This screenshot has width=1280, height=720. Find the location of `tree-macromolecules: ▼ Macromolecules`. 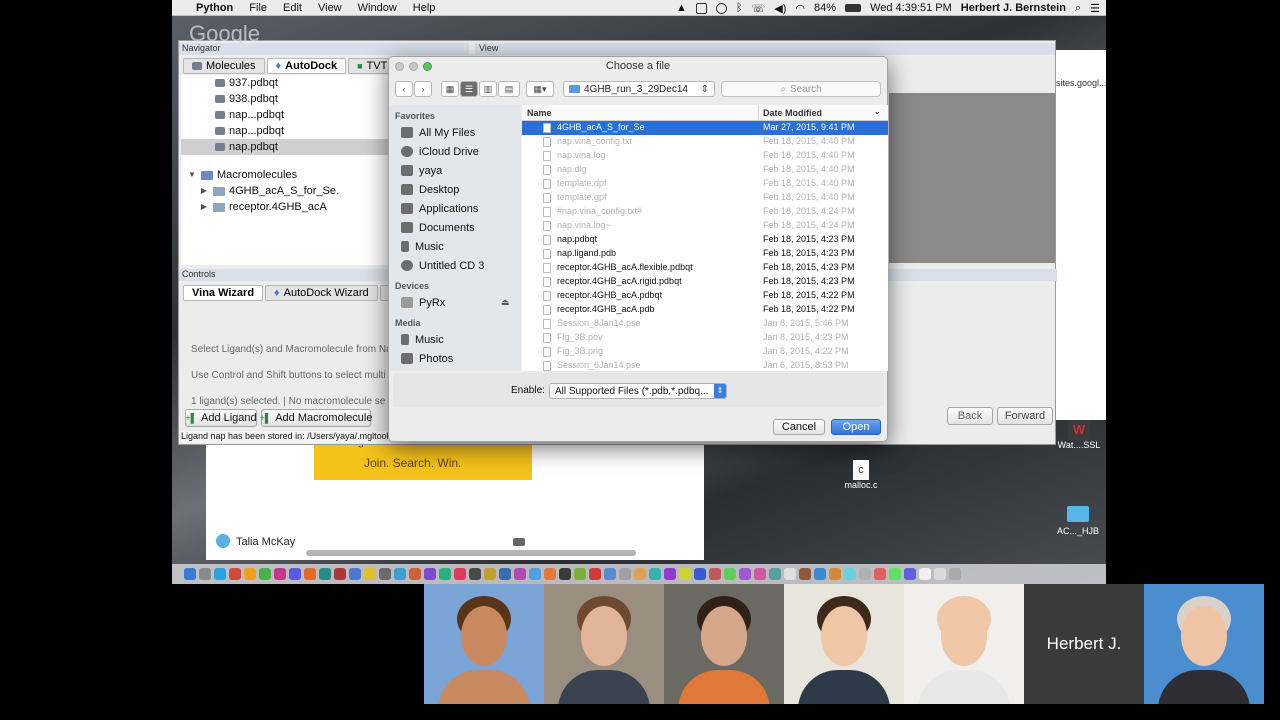

tree-macromolecules: ▼ Macromolecules is located at coordinates (287, 175).